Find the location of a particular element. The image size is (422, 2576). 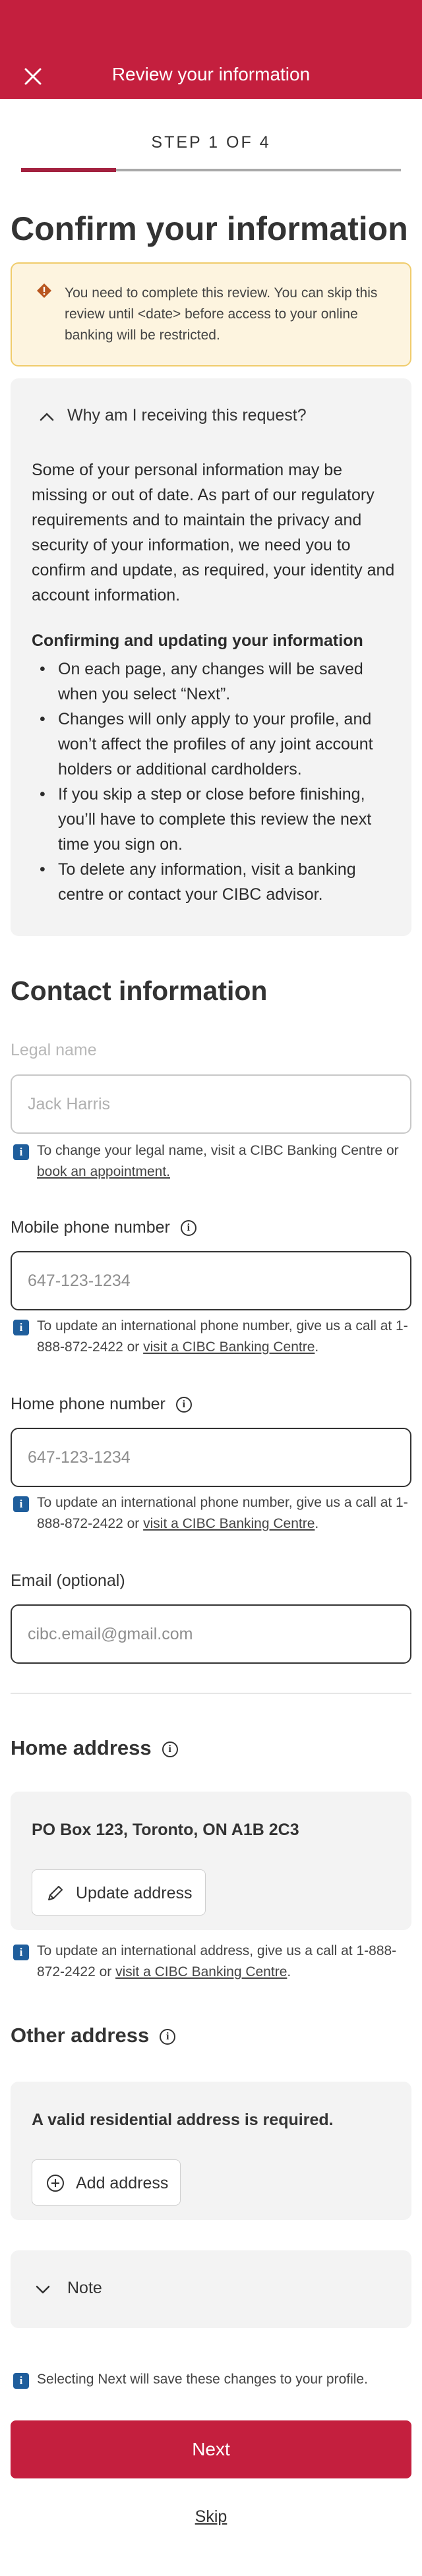

legal-name-field is located at coordinates (211, 1104).